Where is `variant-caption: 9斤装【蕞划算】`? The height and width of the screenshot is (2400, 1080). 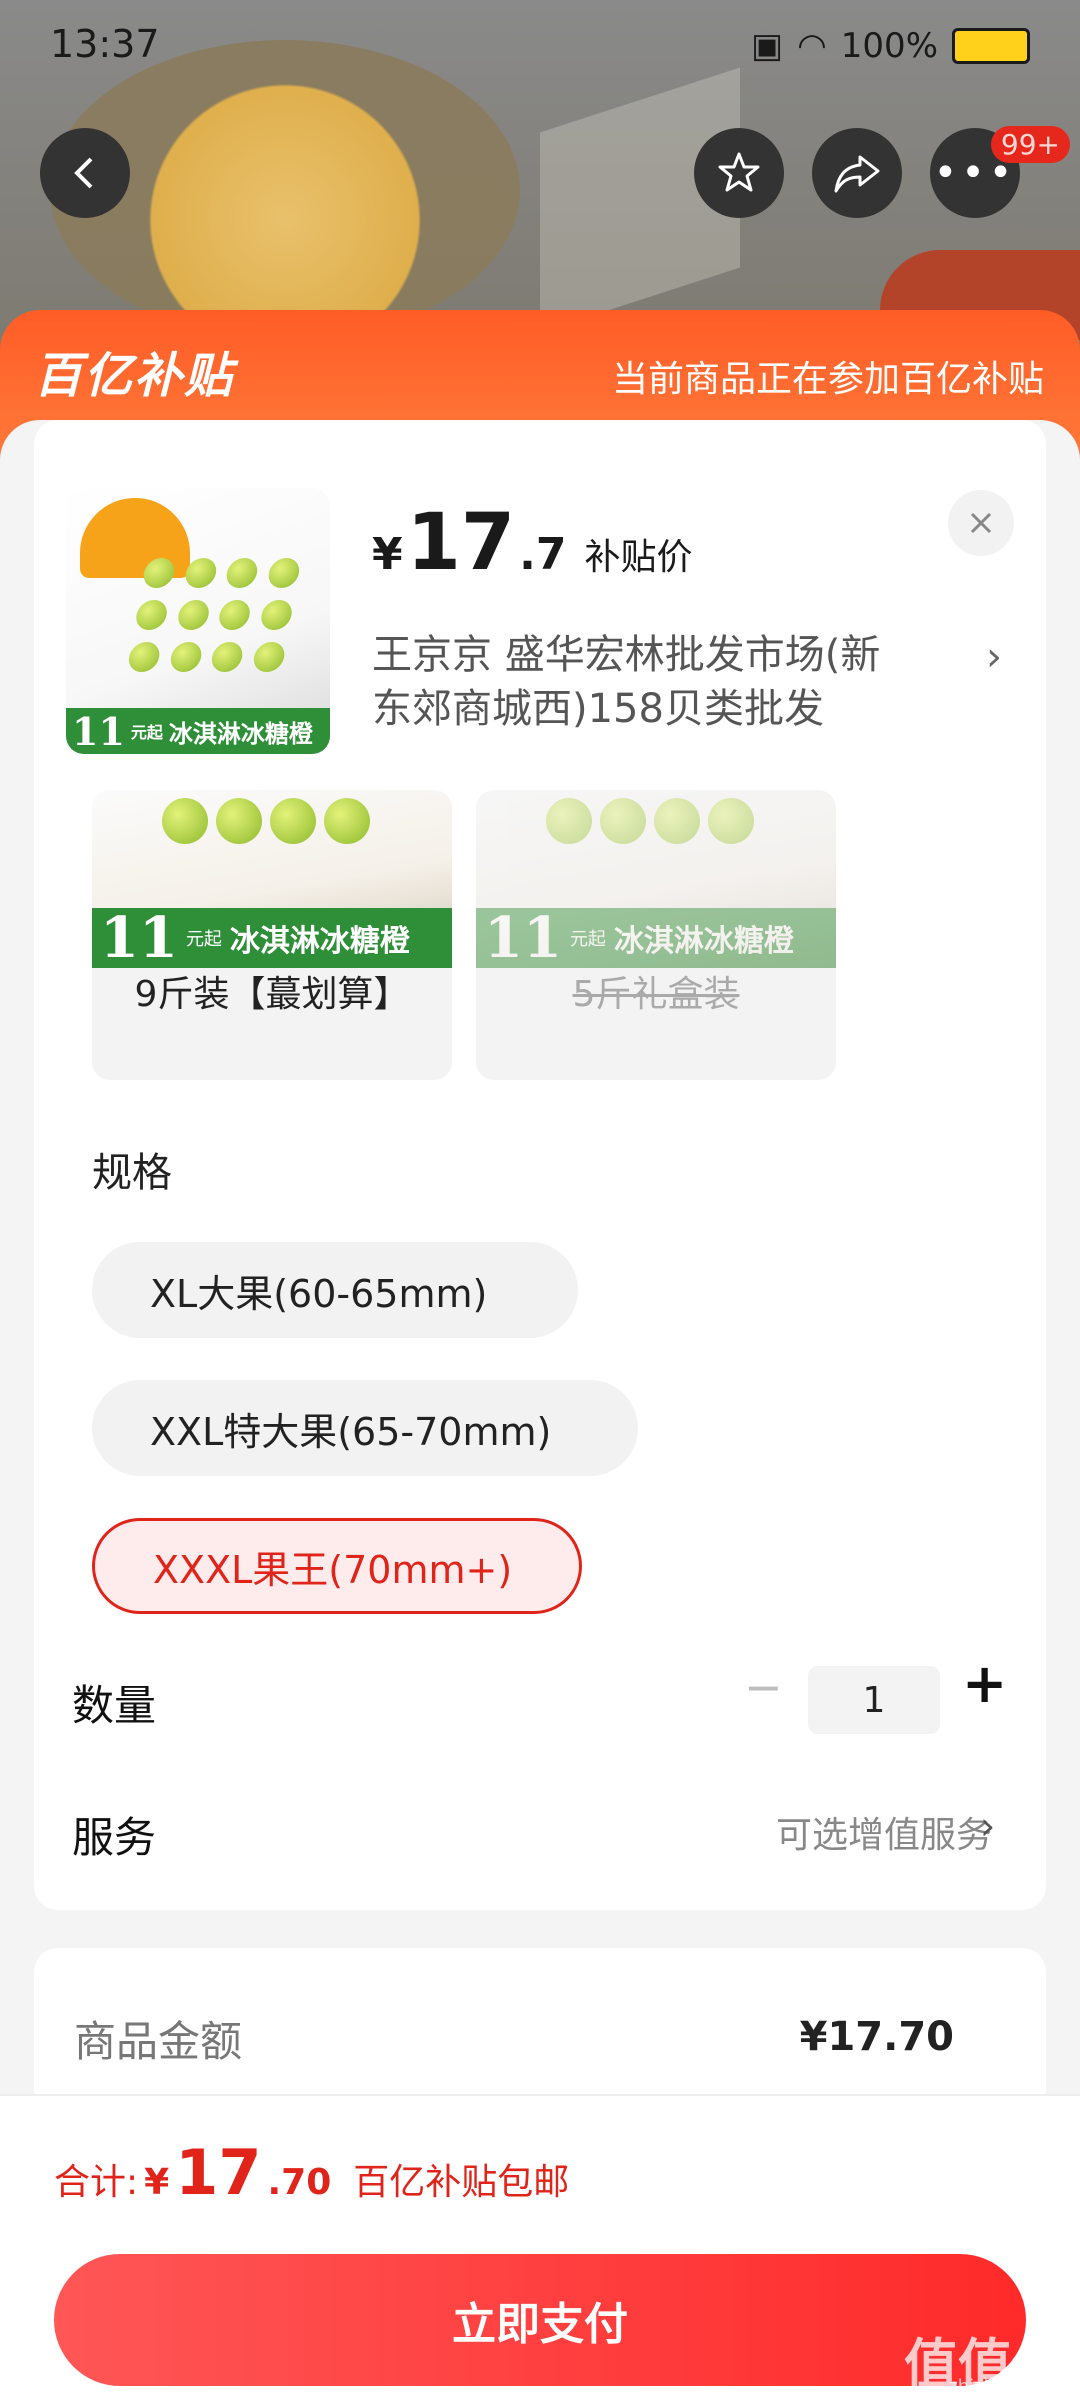
variant-caption: 9斤装【蕞划算】 is located at coordinates (272, 994).